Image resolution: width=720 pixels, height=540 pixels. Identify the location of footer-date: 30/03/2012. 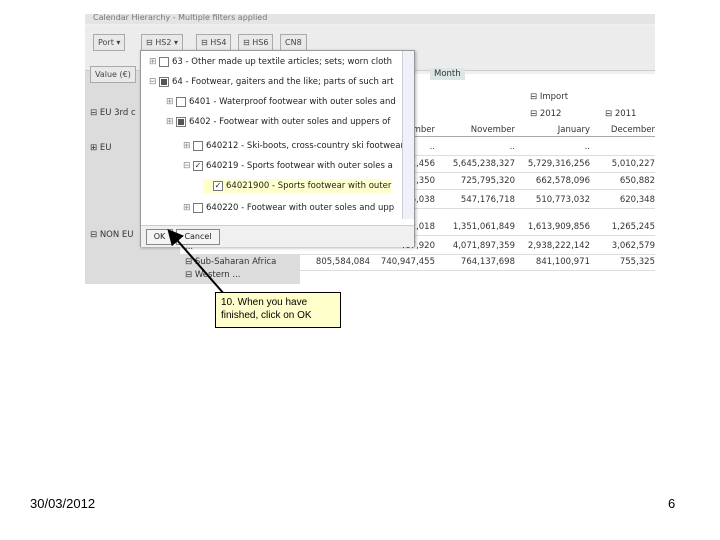
(63, 503).